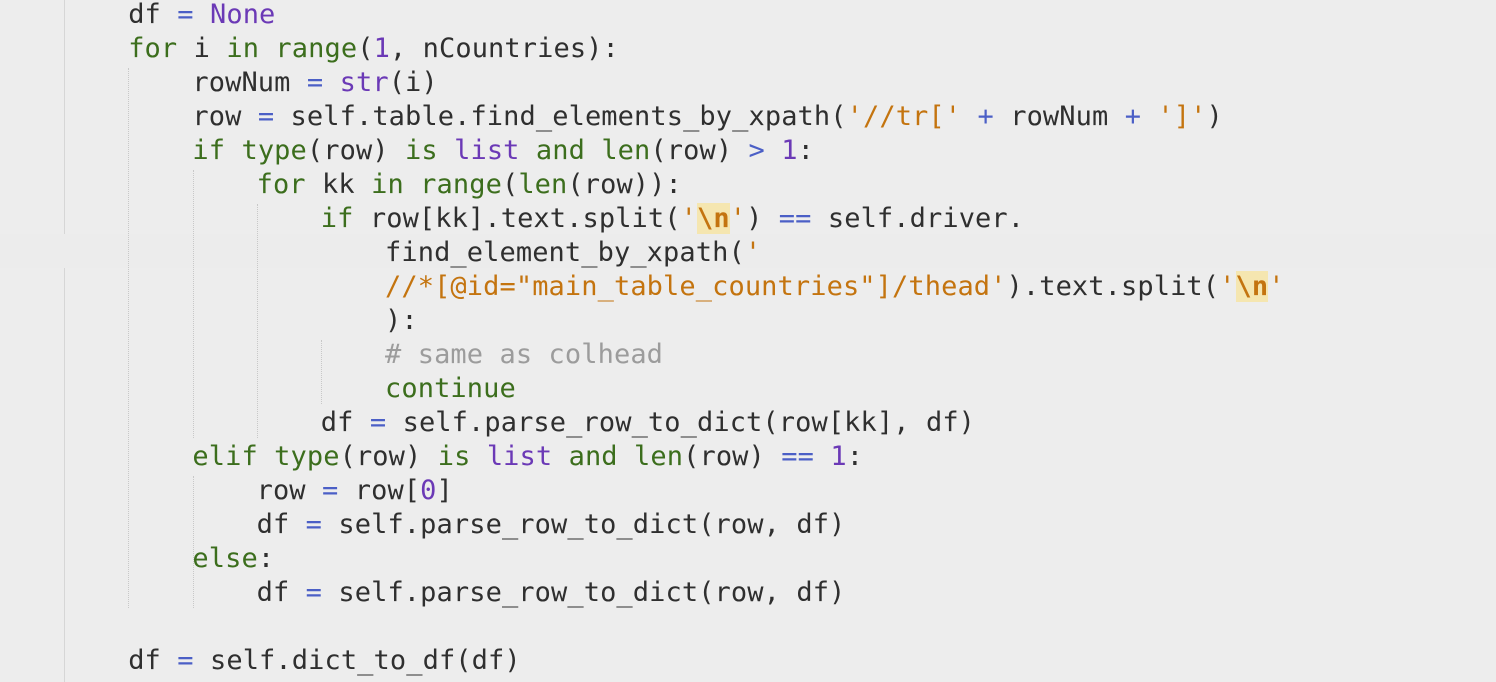  Describe the element at coordinates (461, 184) in the screenshot. I see `code-token: range` at that location.